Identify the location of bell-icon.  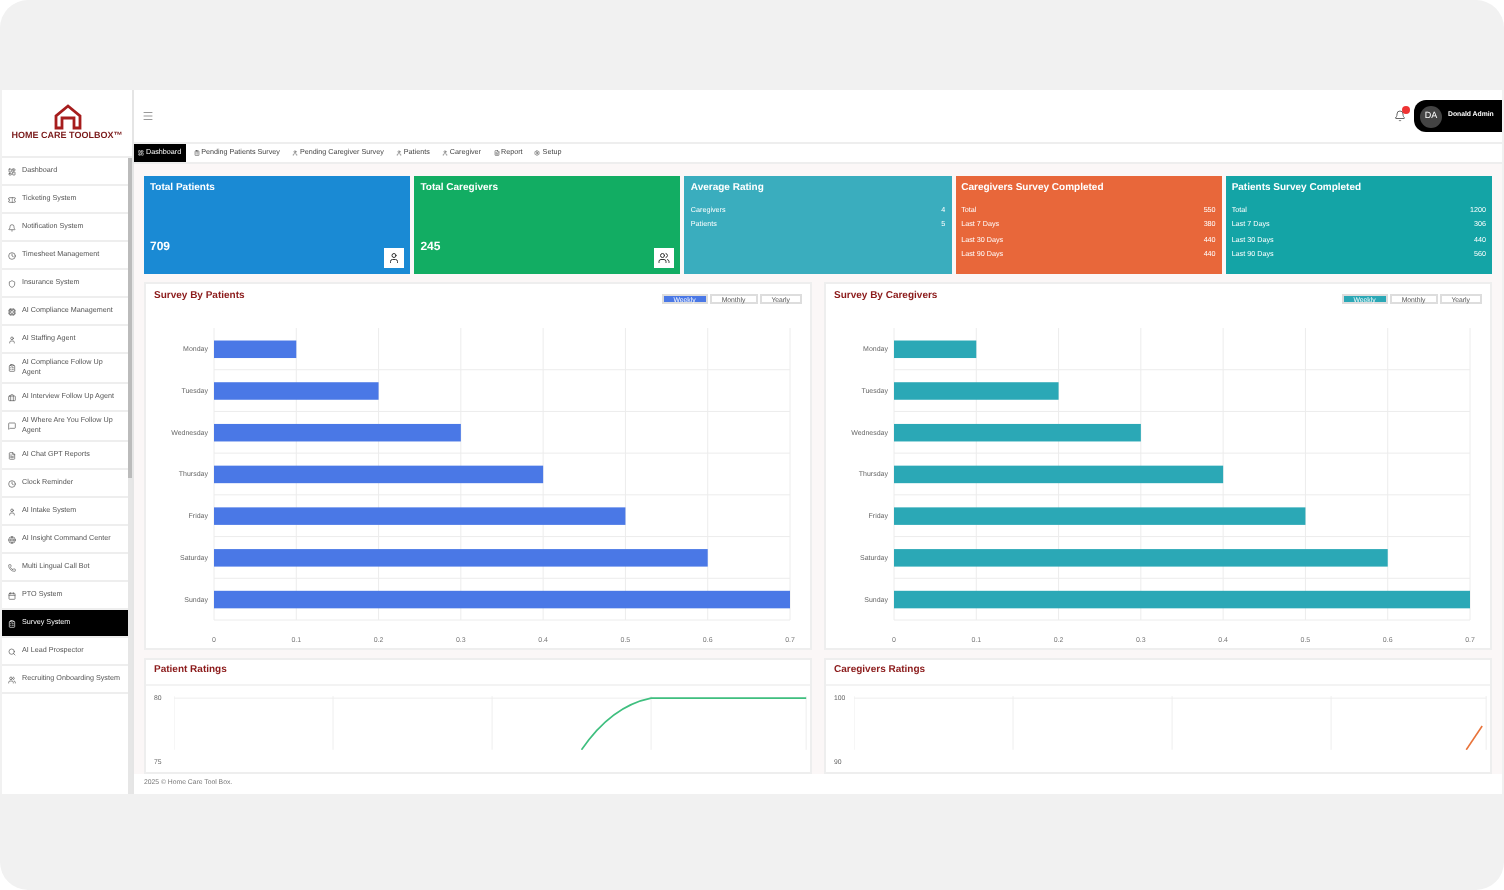
(1400, 116).